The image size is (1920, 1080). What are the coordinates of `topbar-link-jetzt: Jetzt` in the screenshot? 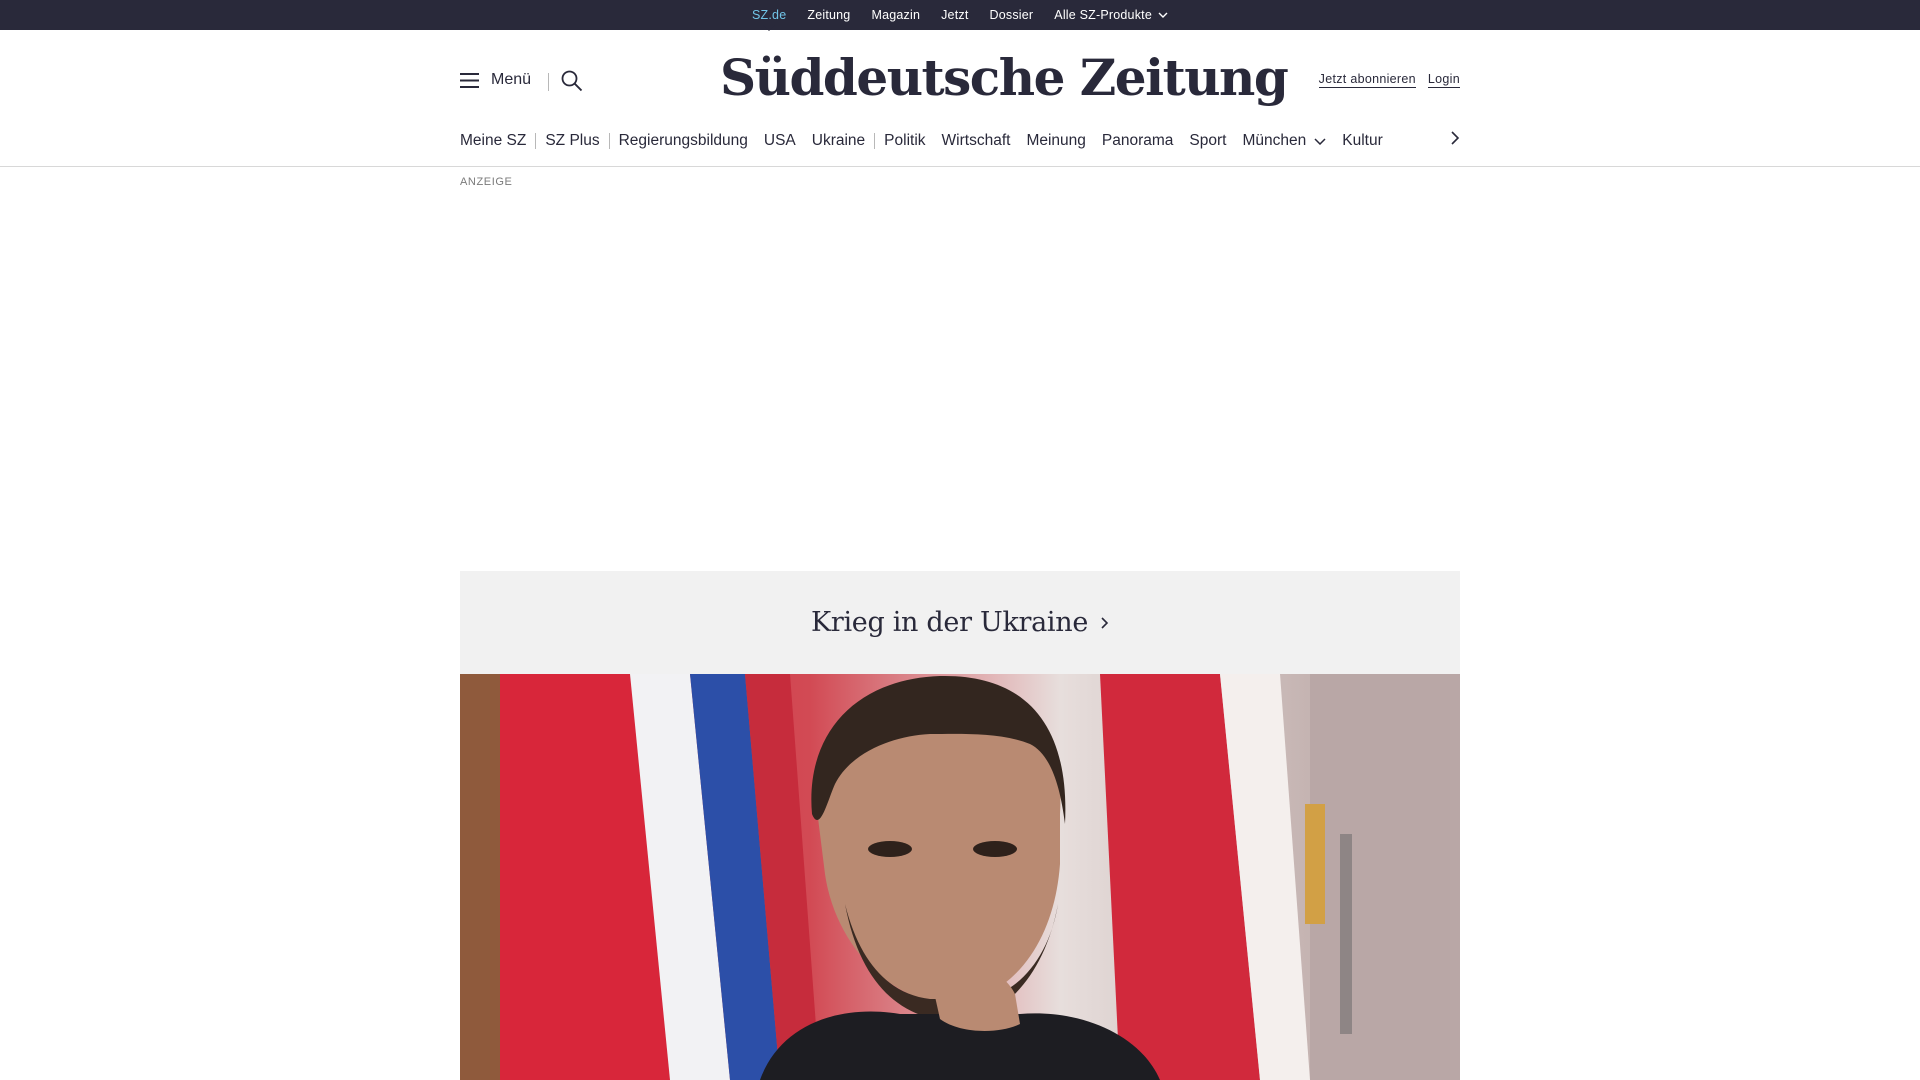 It's located at (954, 15).